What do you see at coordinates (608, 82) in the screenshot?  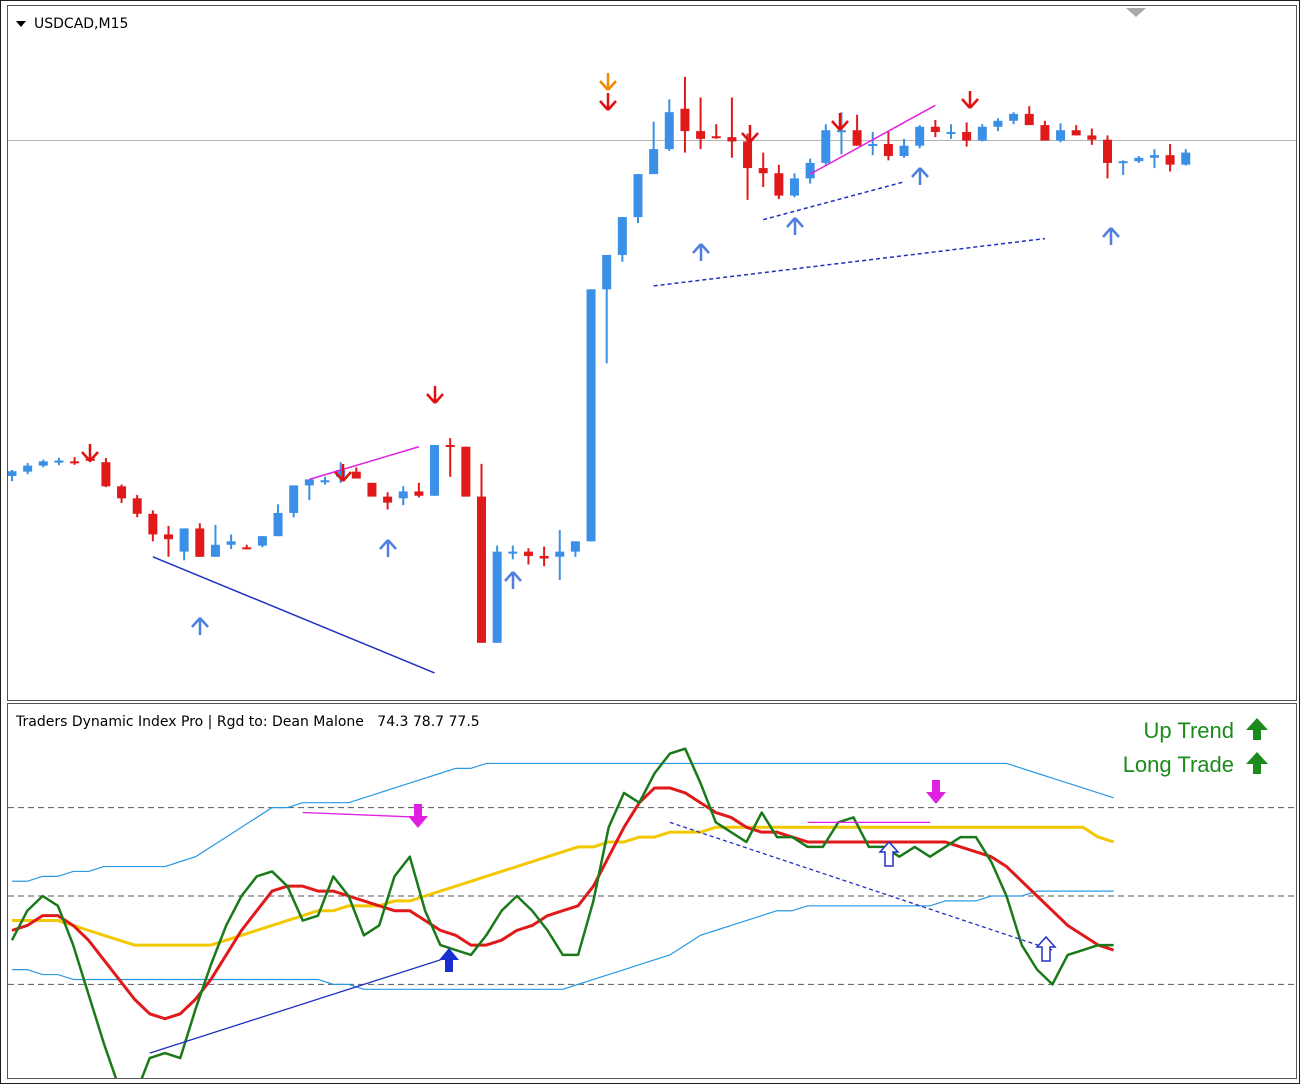 I see `warning-arrow-icon` at bounding box center [608, 82].